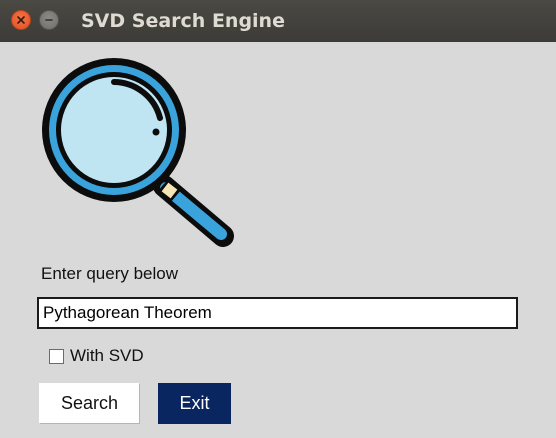  I want to click on search-button: Search, so click(89, 403).